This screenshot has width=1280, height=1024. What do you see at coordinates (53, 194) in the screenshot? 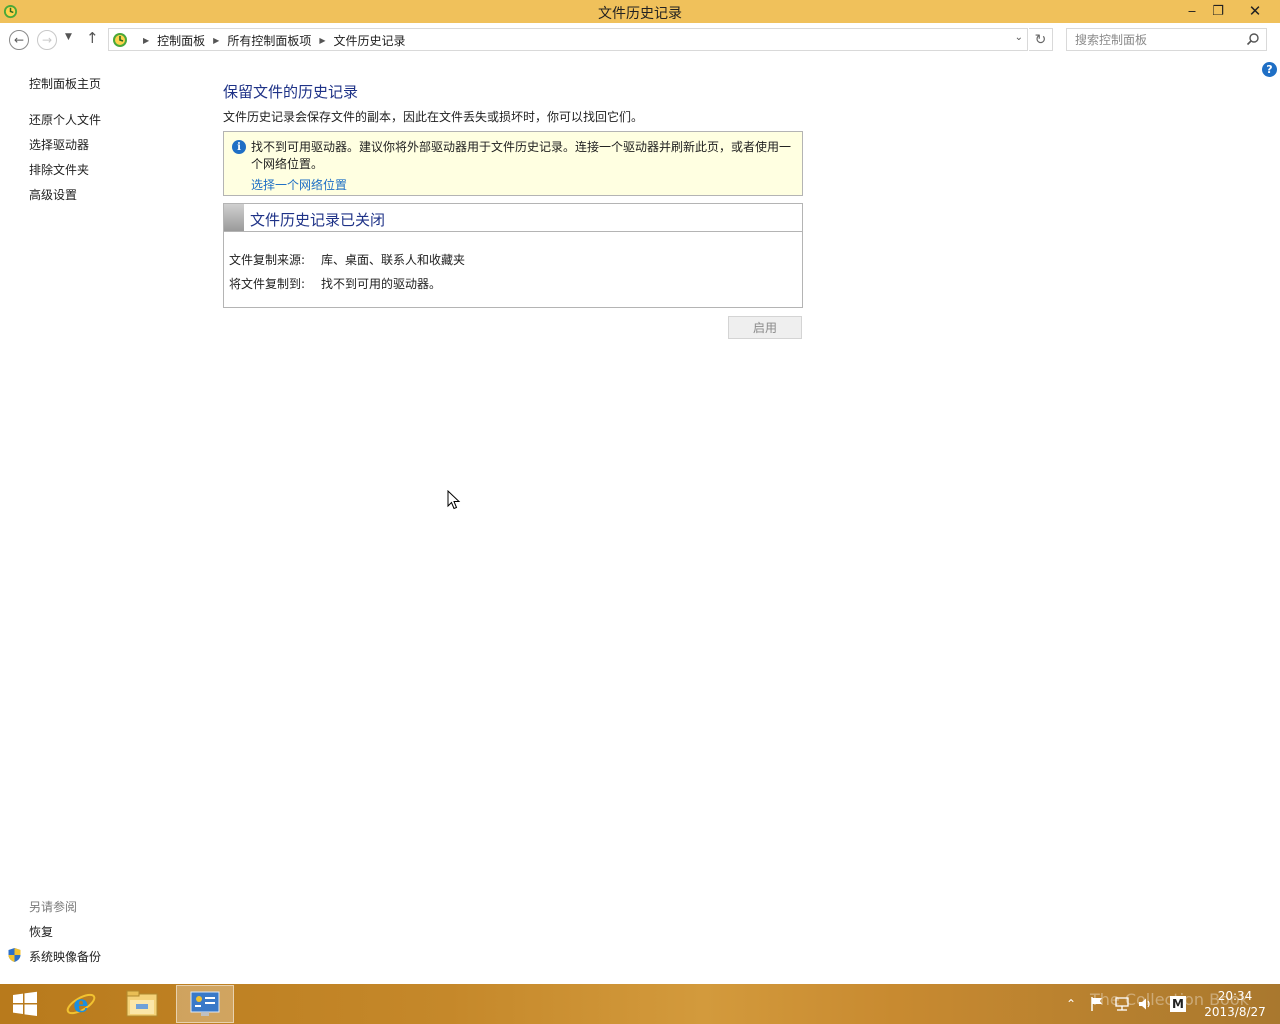
I see `advanced-settings-link: 高级设置` at bounding box center [53, 194].